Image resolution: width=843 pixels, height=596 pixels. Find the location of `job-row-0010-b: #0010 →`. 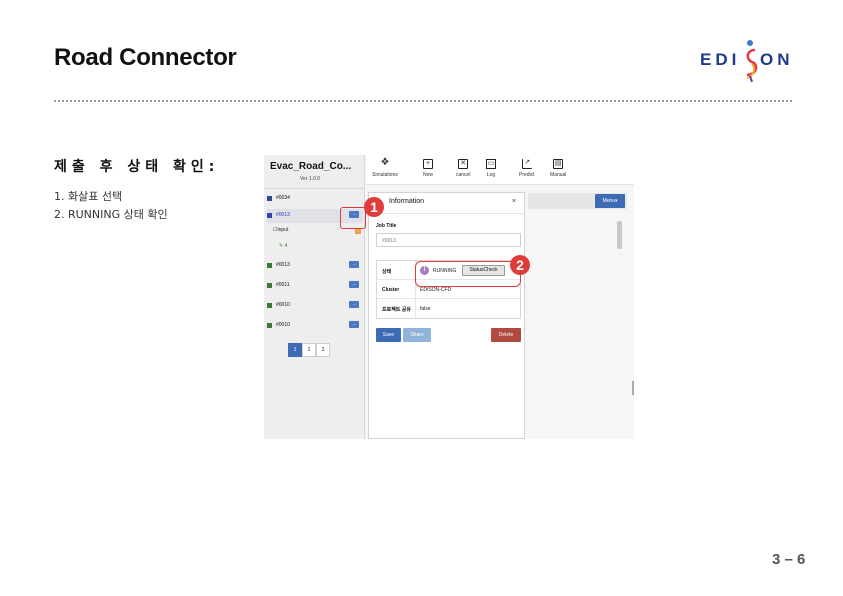

job-row-0010-b: #0010 → is located at coordinates (315, 326).